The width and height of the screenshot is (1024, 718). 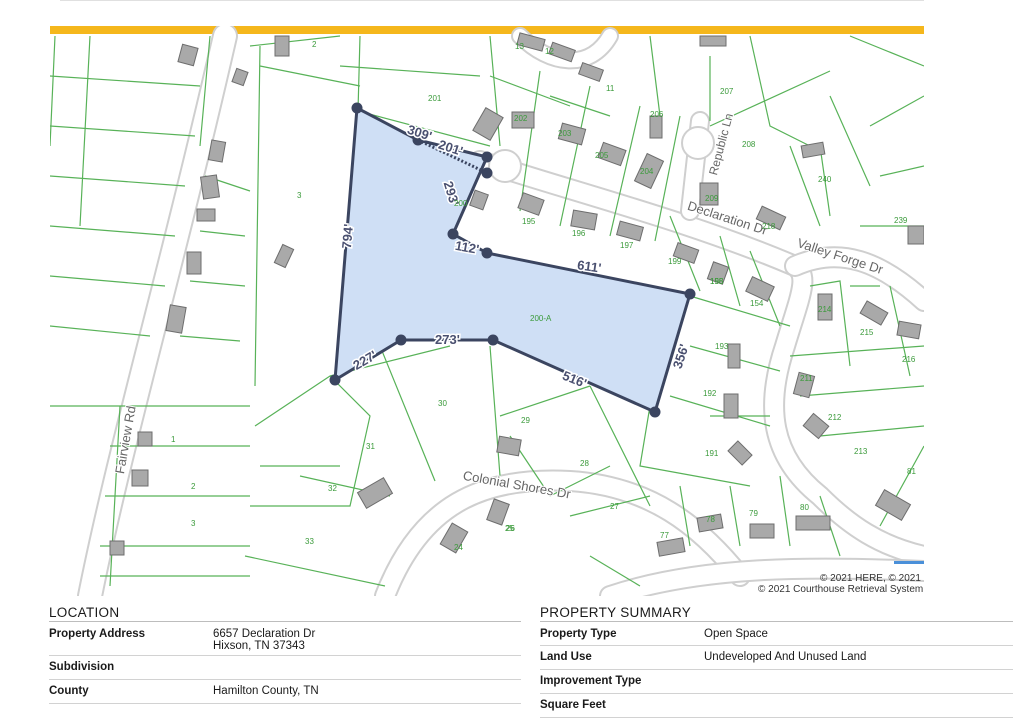 I want to click on lot-number: 1, so click(x=173, y=439).